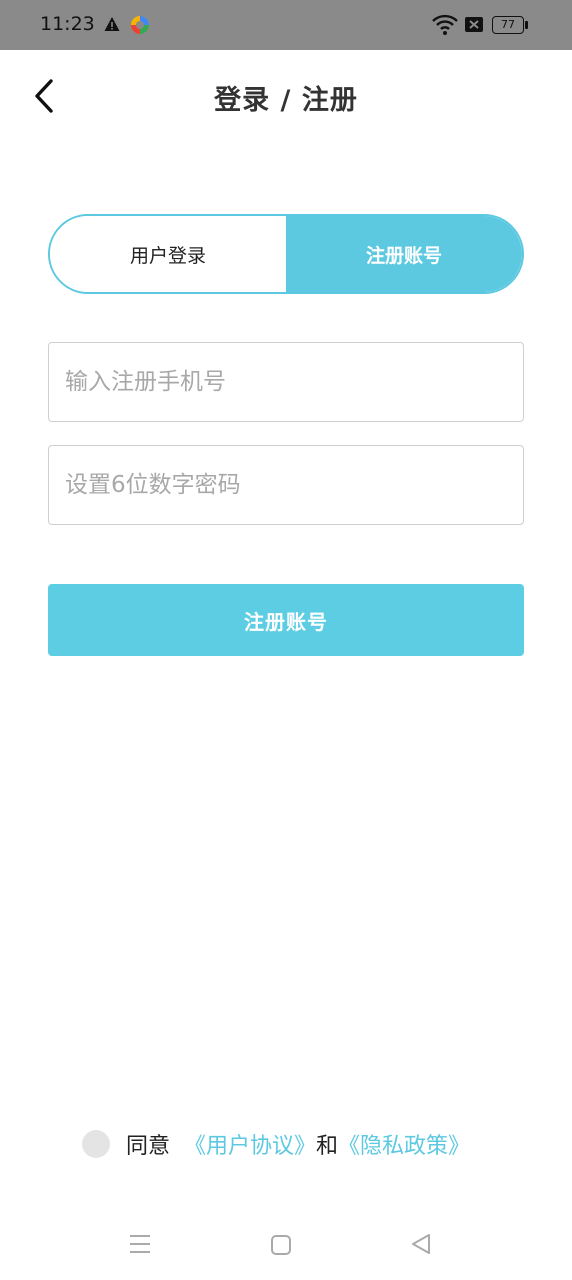  I want to click on agreement-row: 同意 《用户协议》 和 《隐私政策》, so click(276, 1144).